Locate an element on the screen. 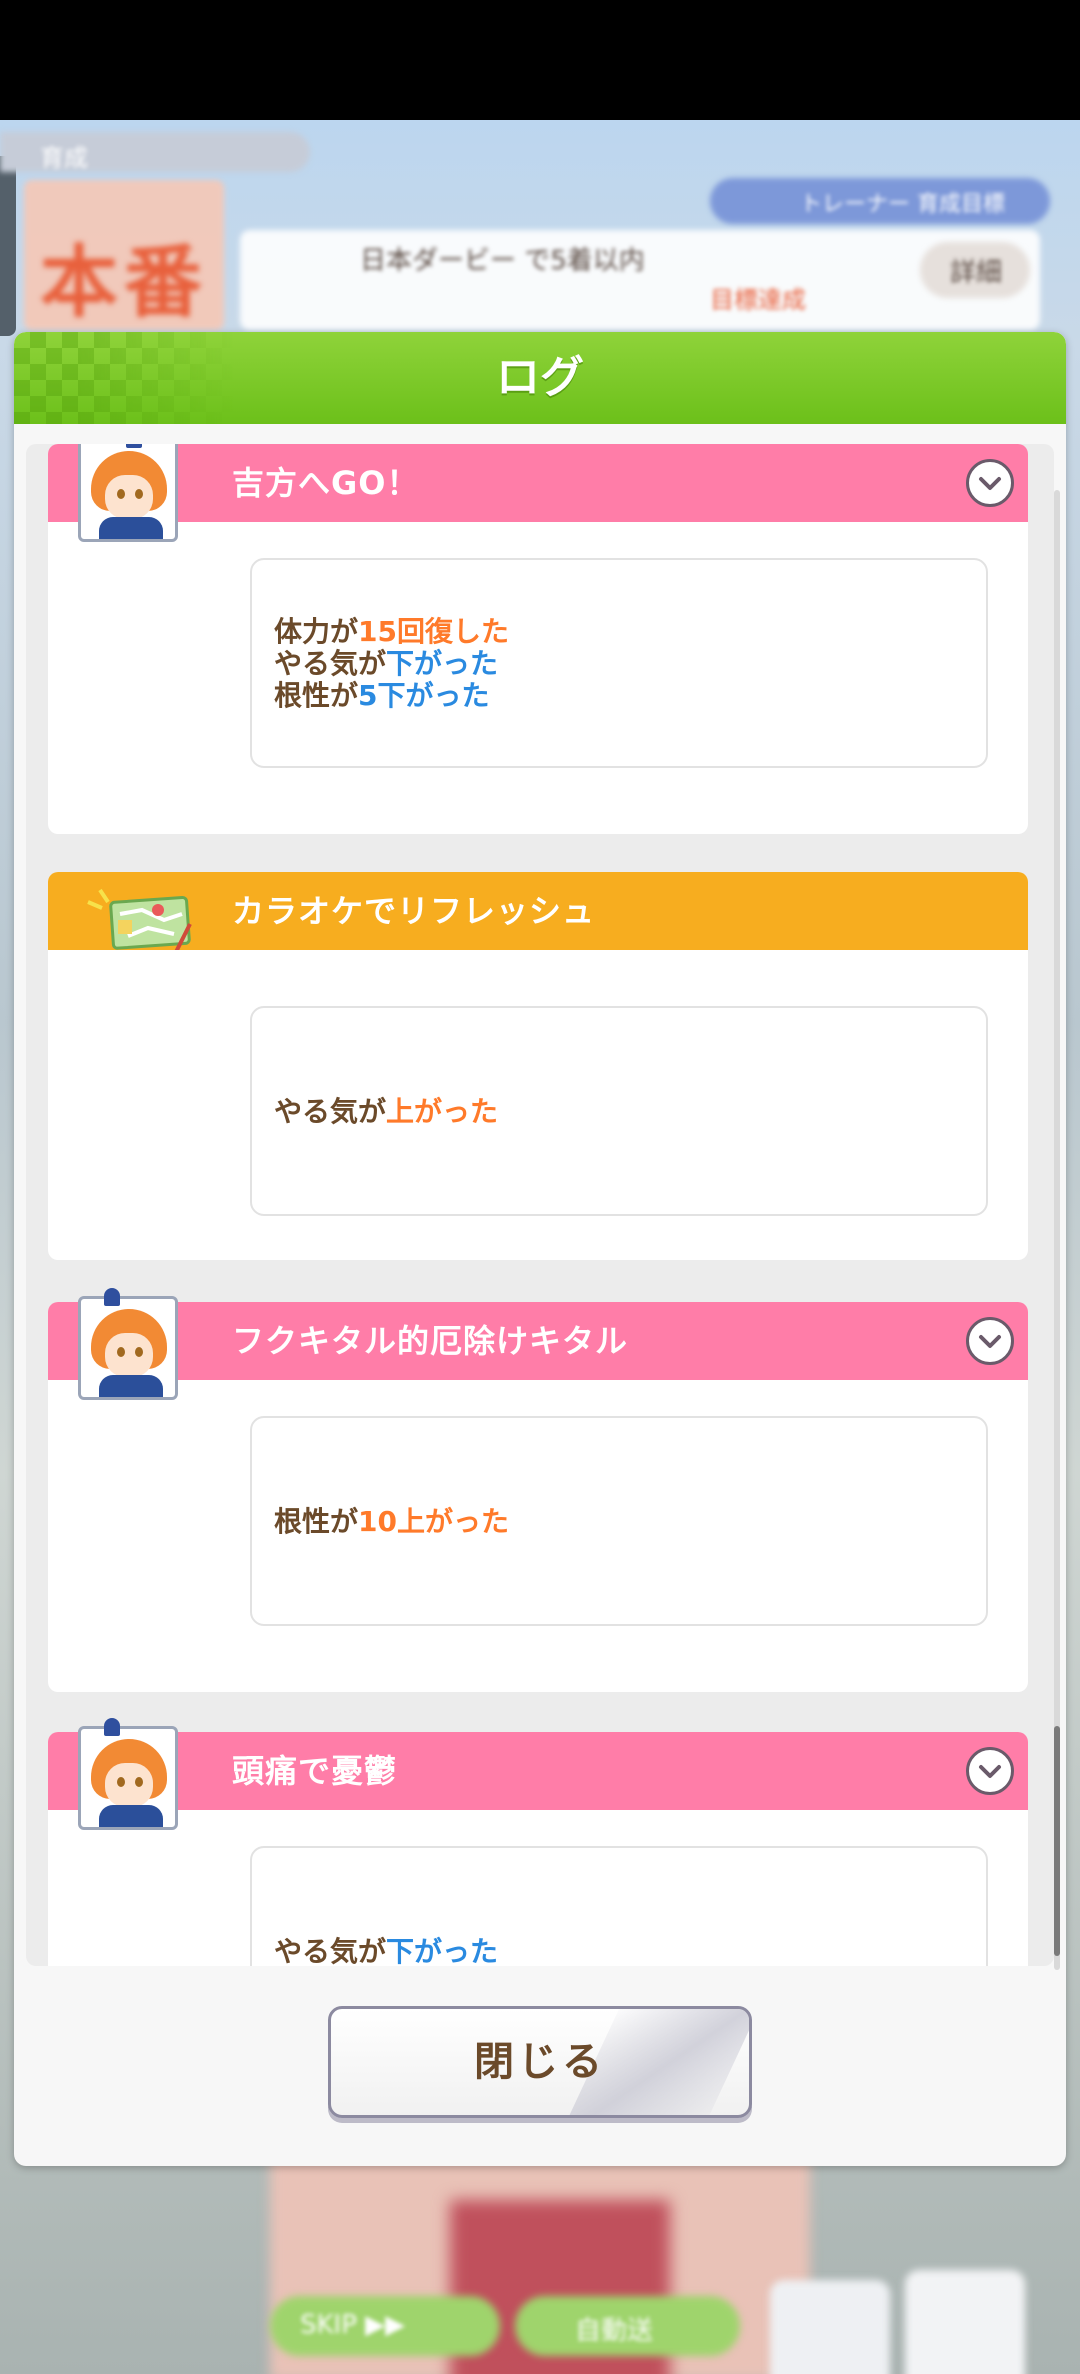 This screenshot has height=2374, width=1080. karaoke-map-icon is located at coordinates (138, 916).